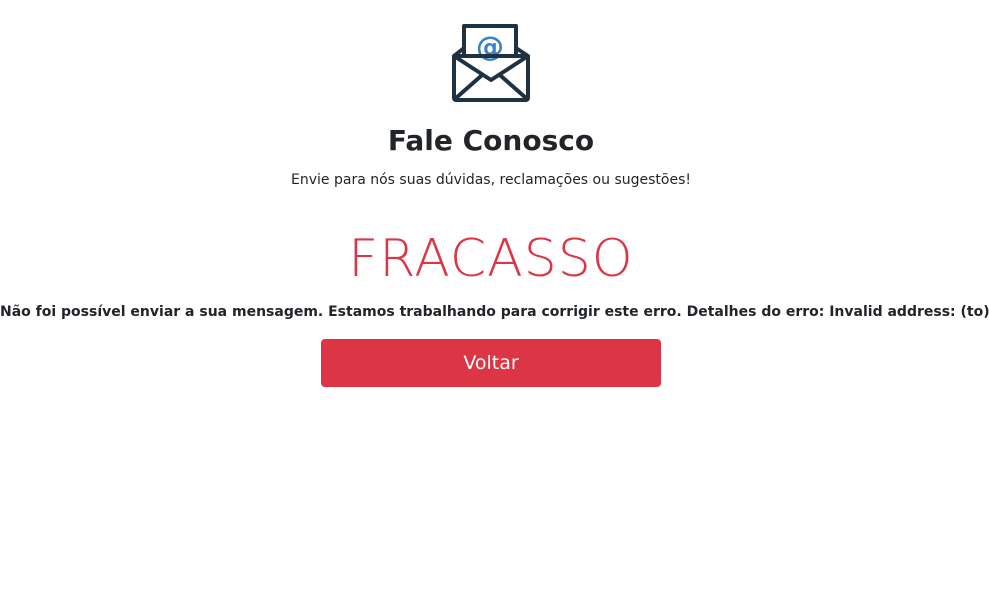 The image size is (989, 611). What do you see at coordinates (491, 259) in the screenshot?
I see `status-heading: FRACASSO` at bounding box center [491, 259].